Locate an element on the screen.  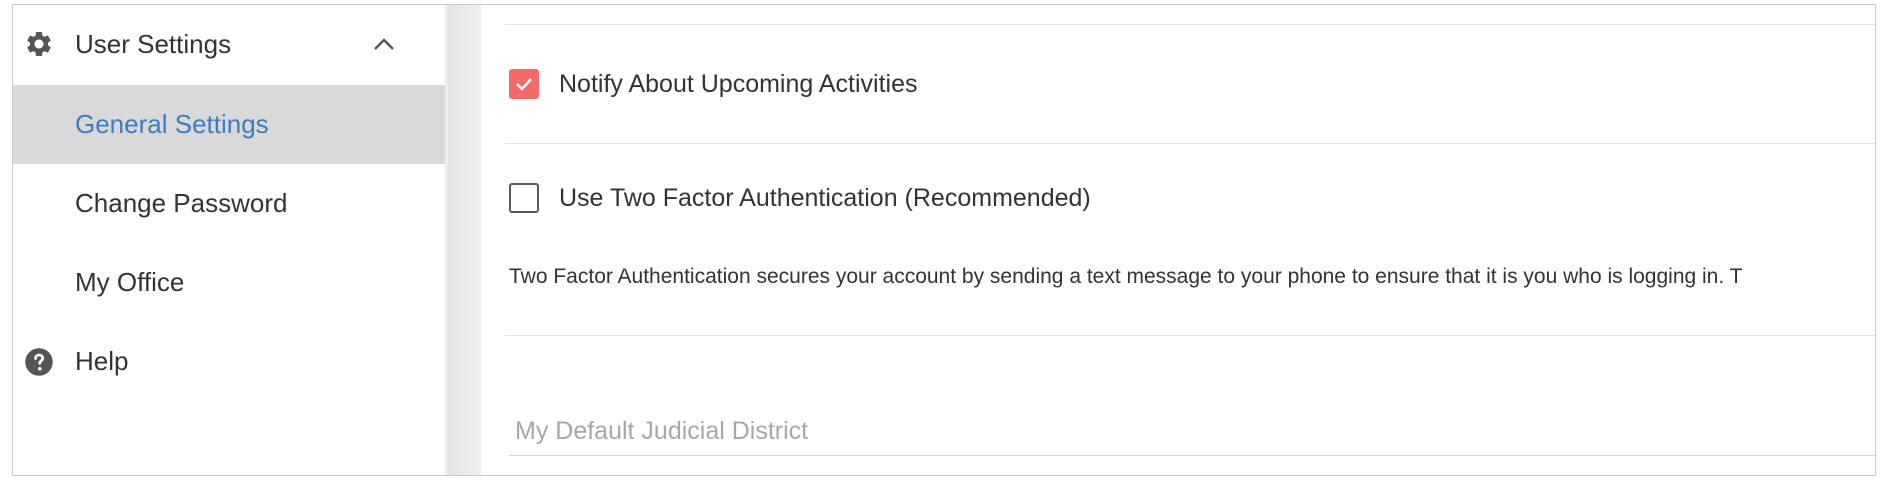
sidebar-item-change-password: Change Password is located at coordinates (229, 203).